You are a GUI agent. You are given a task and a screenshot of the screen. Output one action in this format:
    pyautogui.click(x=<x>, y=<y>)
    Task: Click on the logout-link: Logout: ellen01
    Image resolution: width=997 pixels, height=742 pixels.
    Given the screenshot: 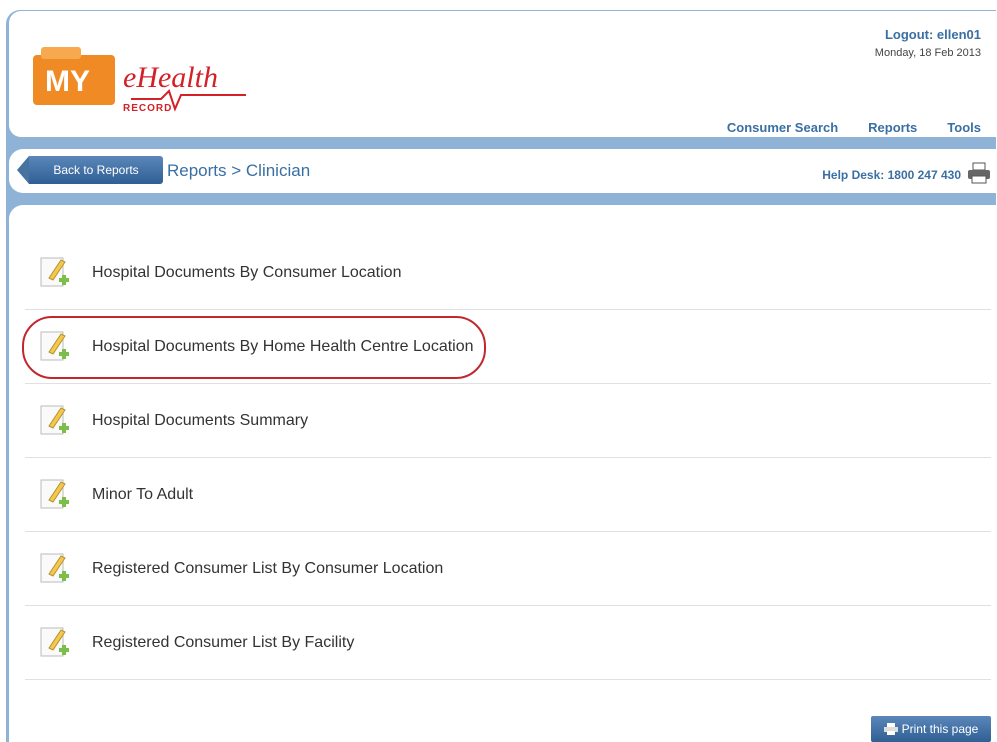 What is the action you would take?
    pyautogui.click(x=933, y=34)
    